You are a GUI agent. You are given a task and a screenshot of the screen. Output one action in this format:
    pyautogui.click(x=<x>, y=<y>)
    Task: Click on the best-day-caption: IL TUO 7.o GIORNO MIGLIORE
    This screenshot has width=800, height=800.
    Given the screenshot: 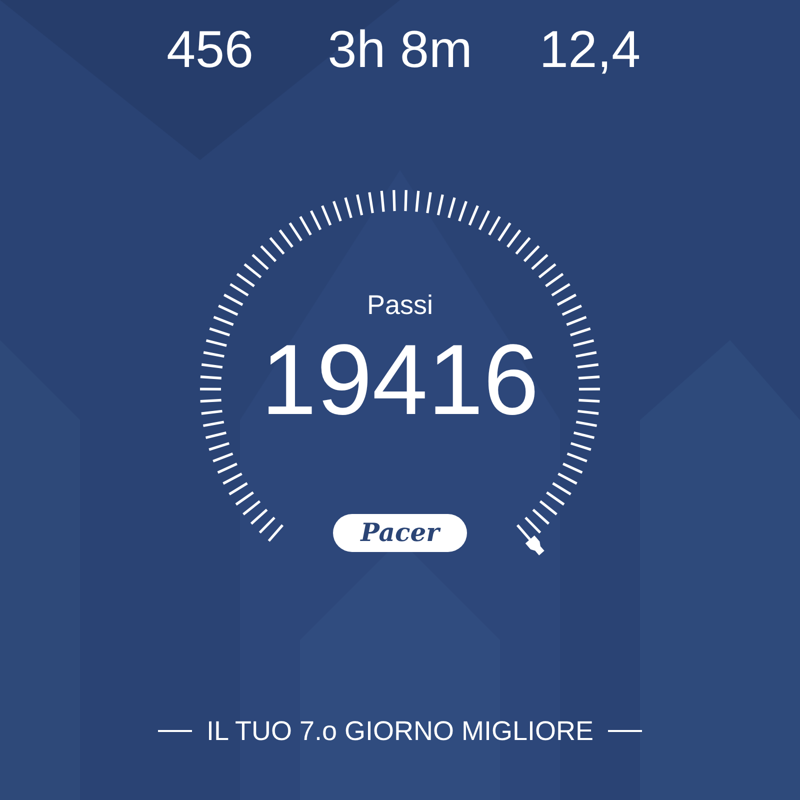 What is the action you would take?
    pyautogui.click(x=400, y=731)
    